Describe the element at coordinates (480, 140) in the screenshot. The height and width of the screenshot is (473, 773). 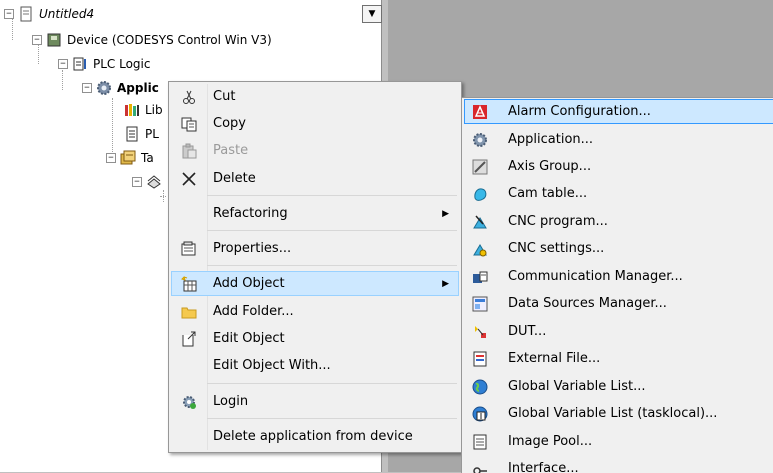
I see `gear-icon` at that location.